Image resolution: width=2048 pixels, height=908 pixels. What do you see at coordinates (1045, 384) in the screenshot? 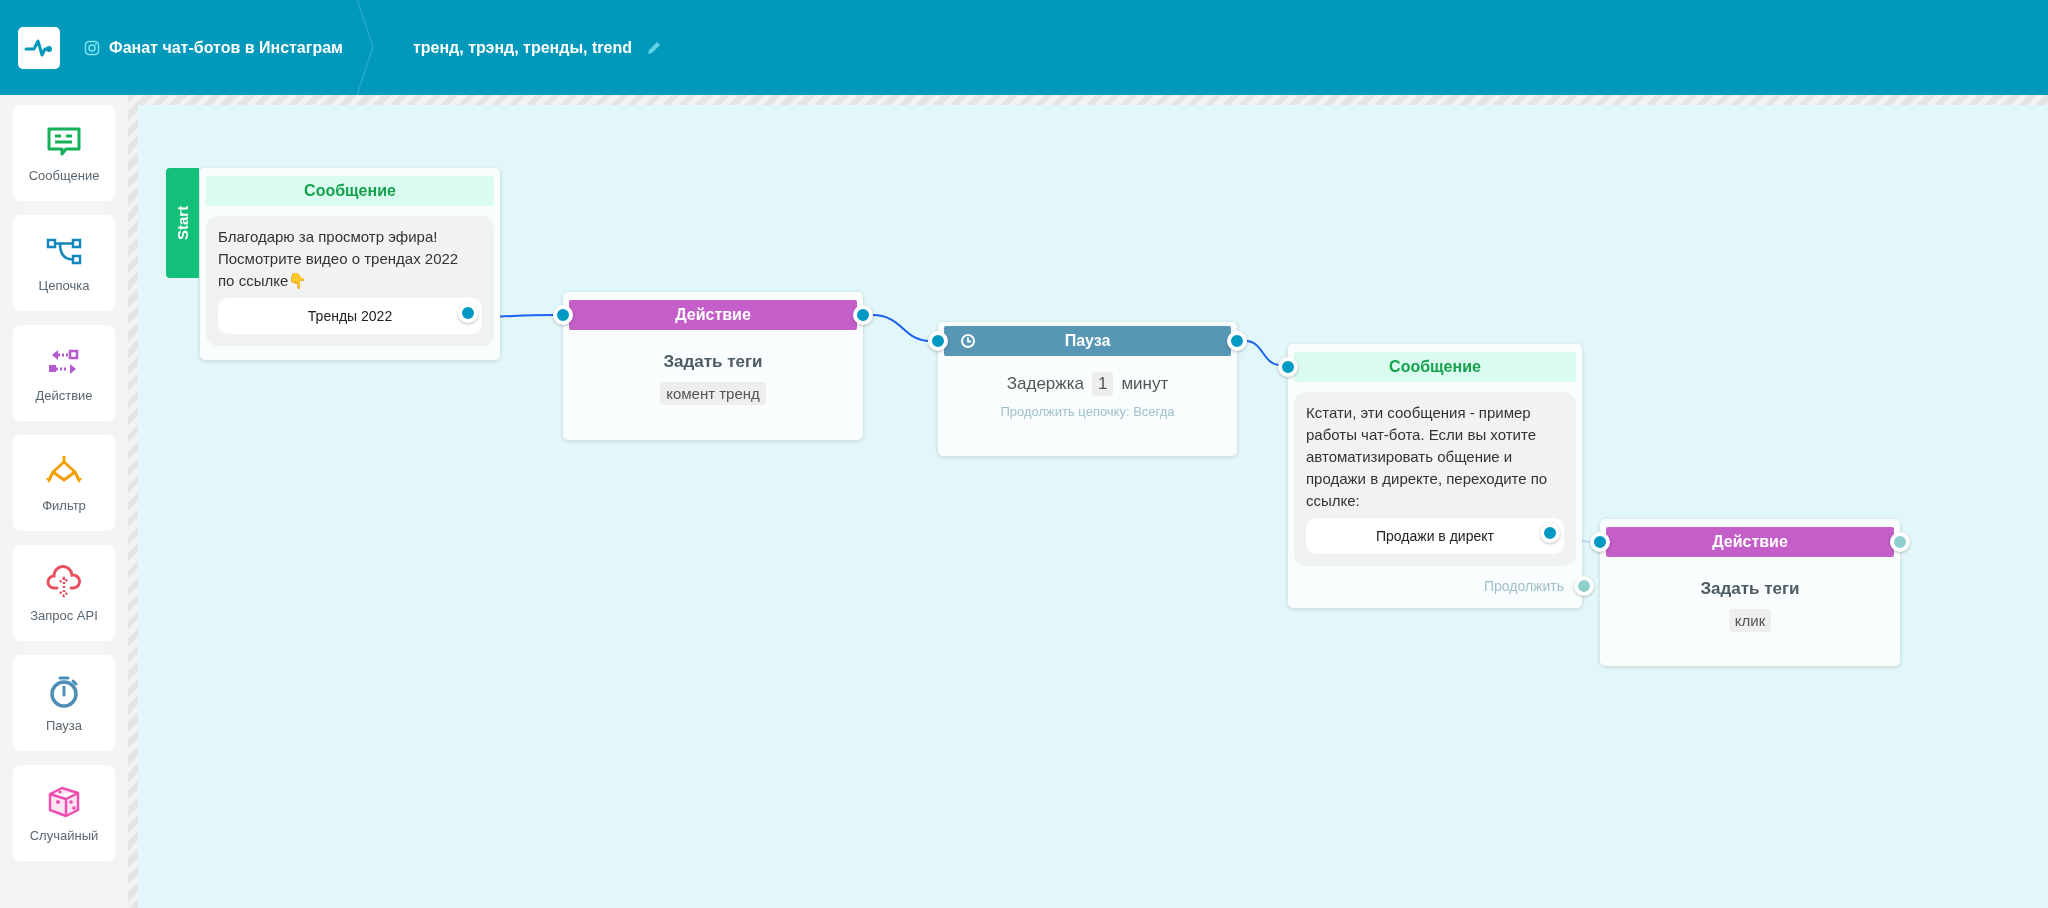
I see `delay-label: Задержка` at bounding box center [1045, 384].